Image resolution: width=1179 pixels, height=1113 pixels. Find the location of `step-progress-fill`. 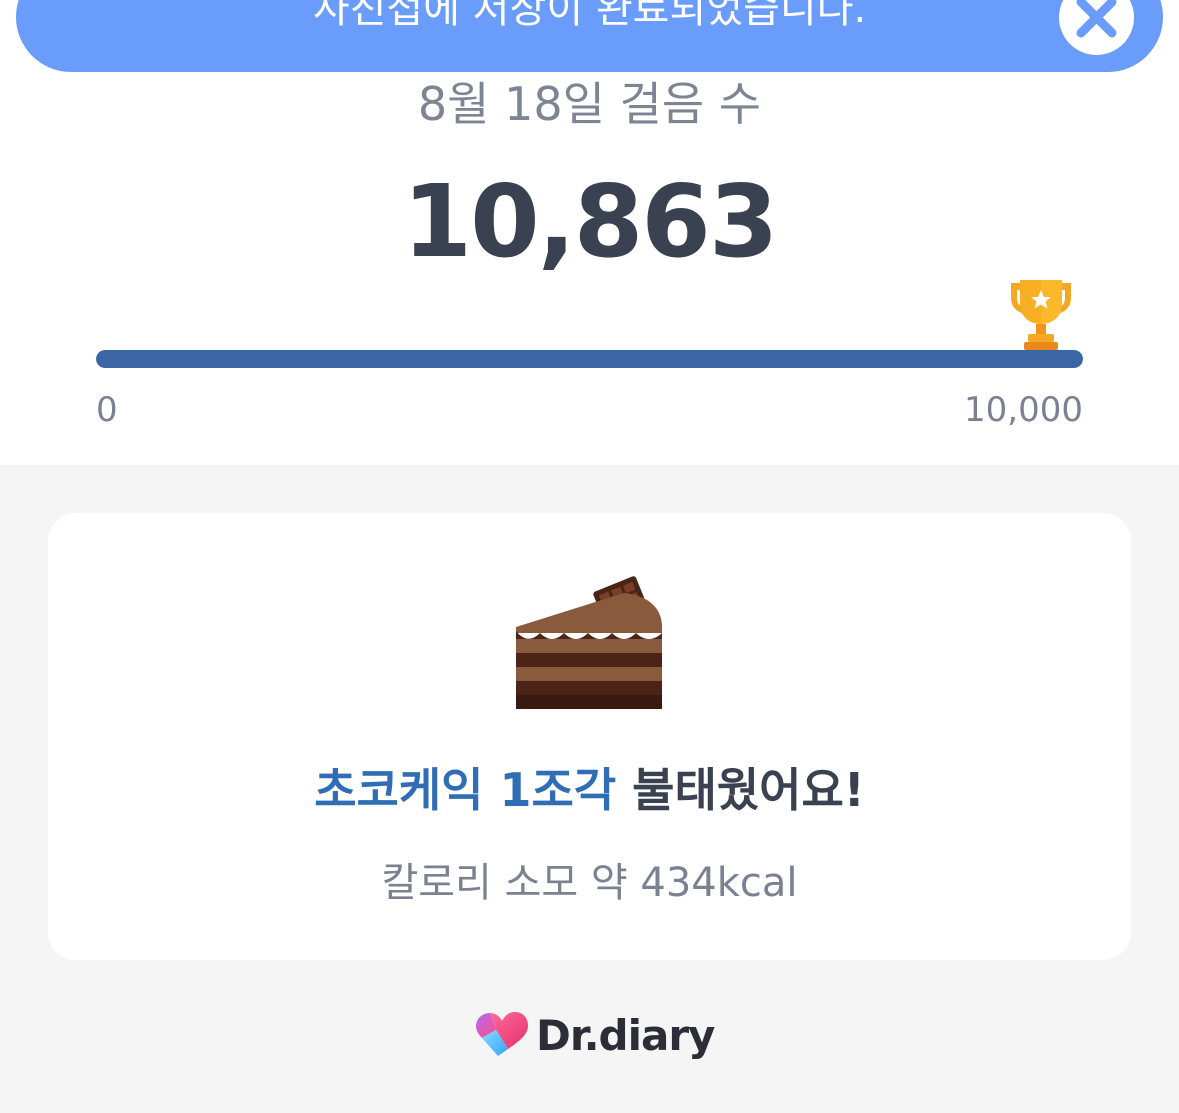

step-progress-fill is located at coordinates (589, 359).